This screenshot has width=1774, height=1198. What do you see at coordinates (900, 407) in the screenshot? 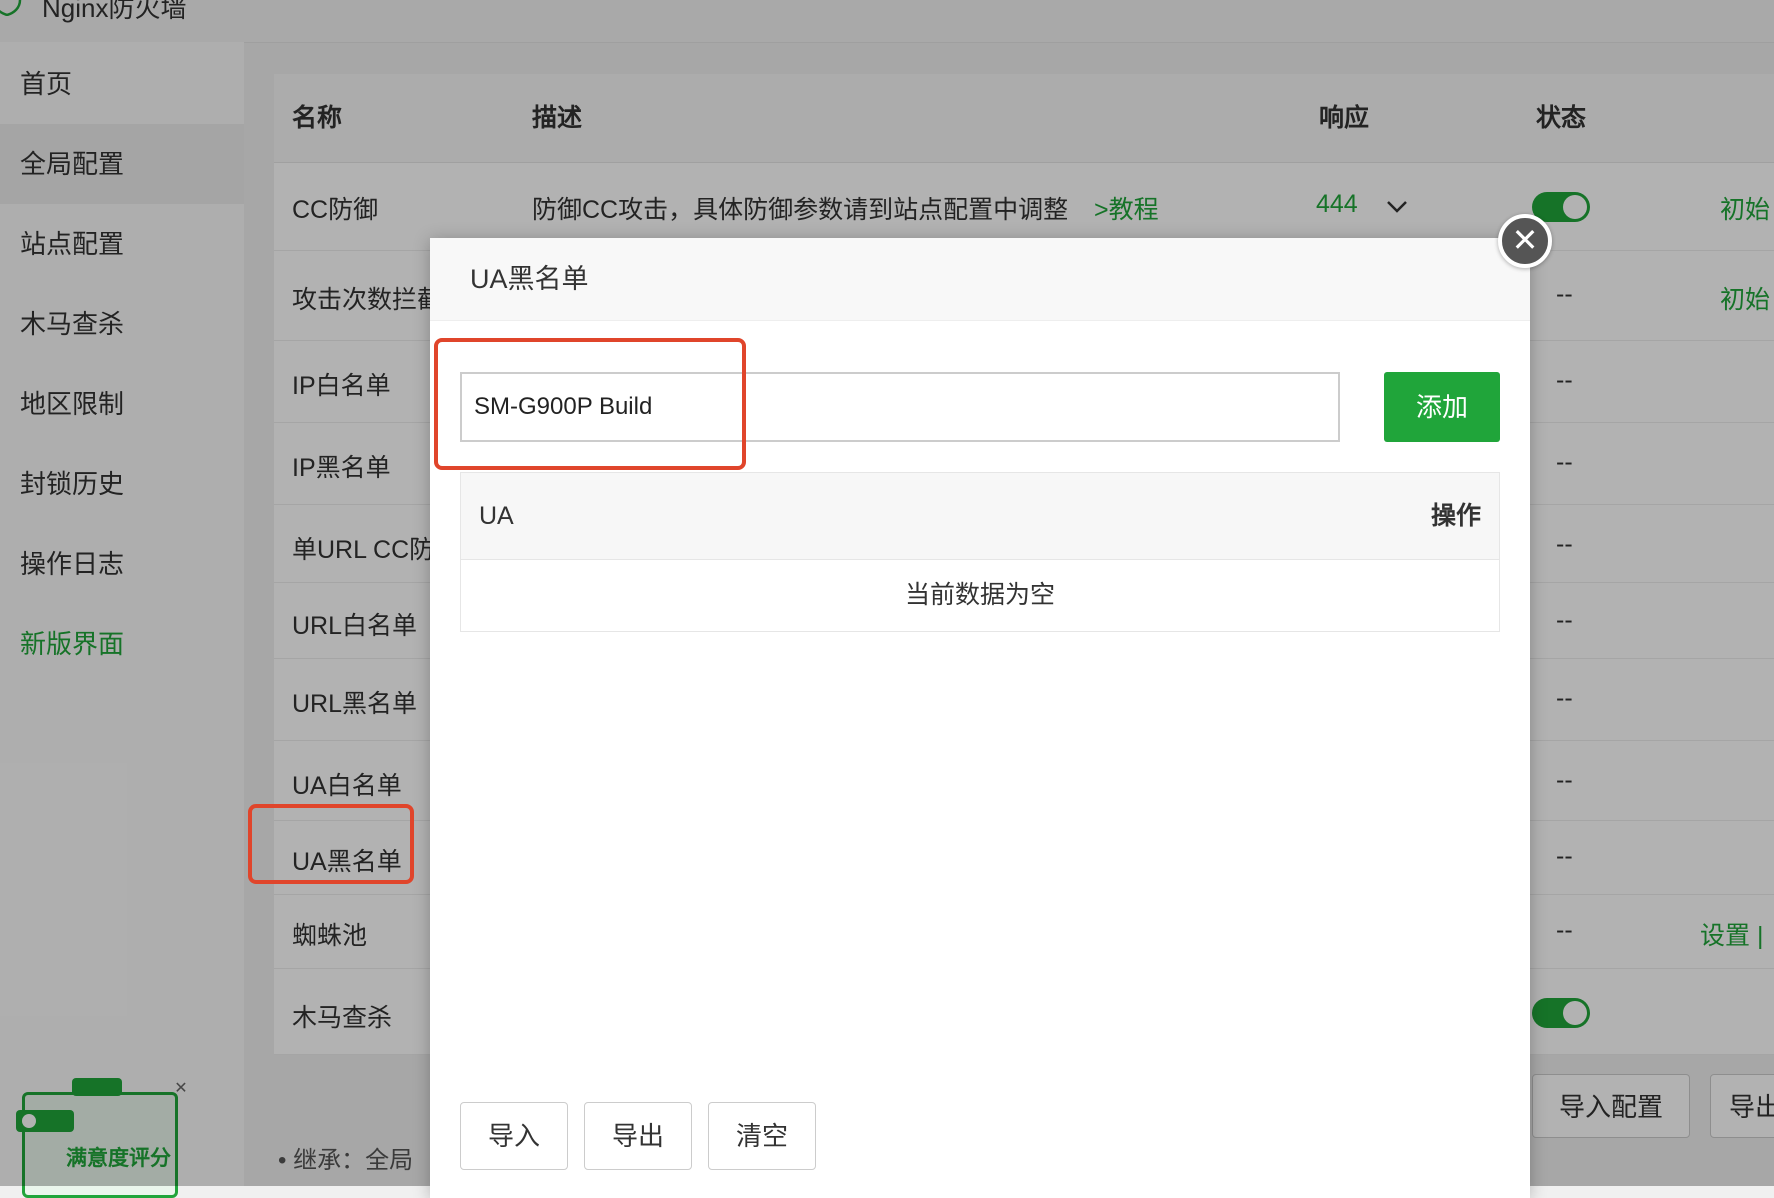
I see `ua-input` at bounding box center [900, 407].